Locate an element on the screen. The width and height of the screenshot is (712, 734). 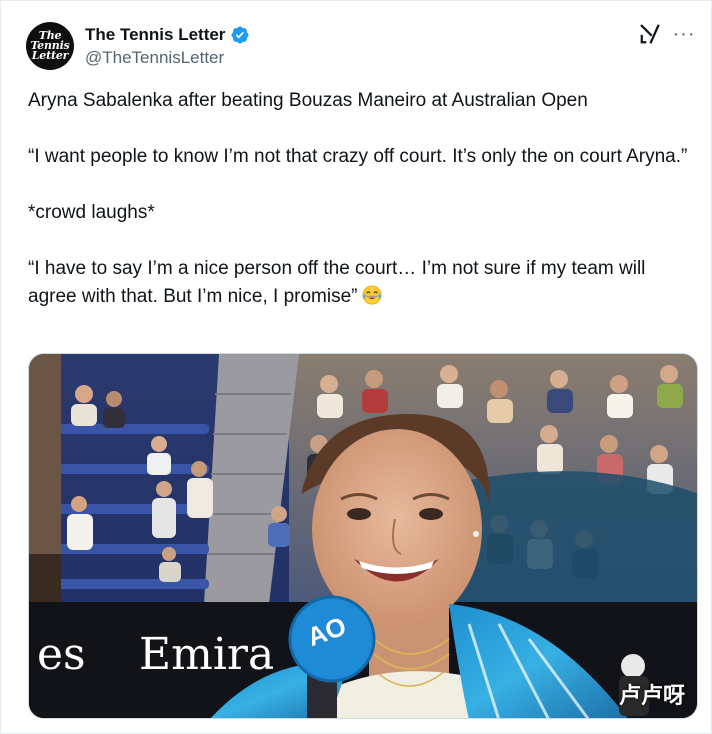
tweet-paragraph-3: *crowd laughs* is located at coordinates (91, 212).